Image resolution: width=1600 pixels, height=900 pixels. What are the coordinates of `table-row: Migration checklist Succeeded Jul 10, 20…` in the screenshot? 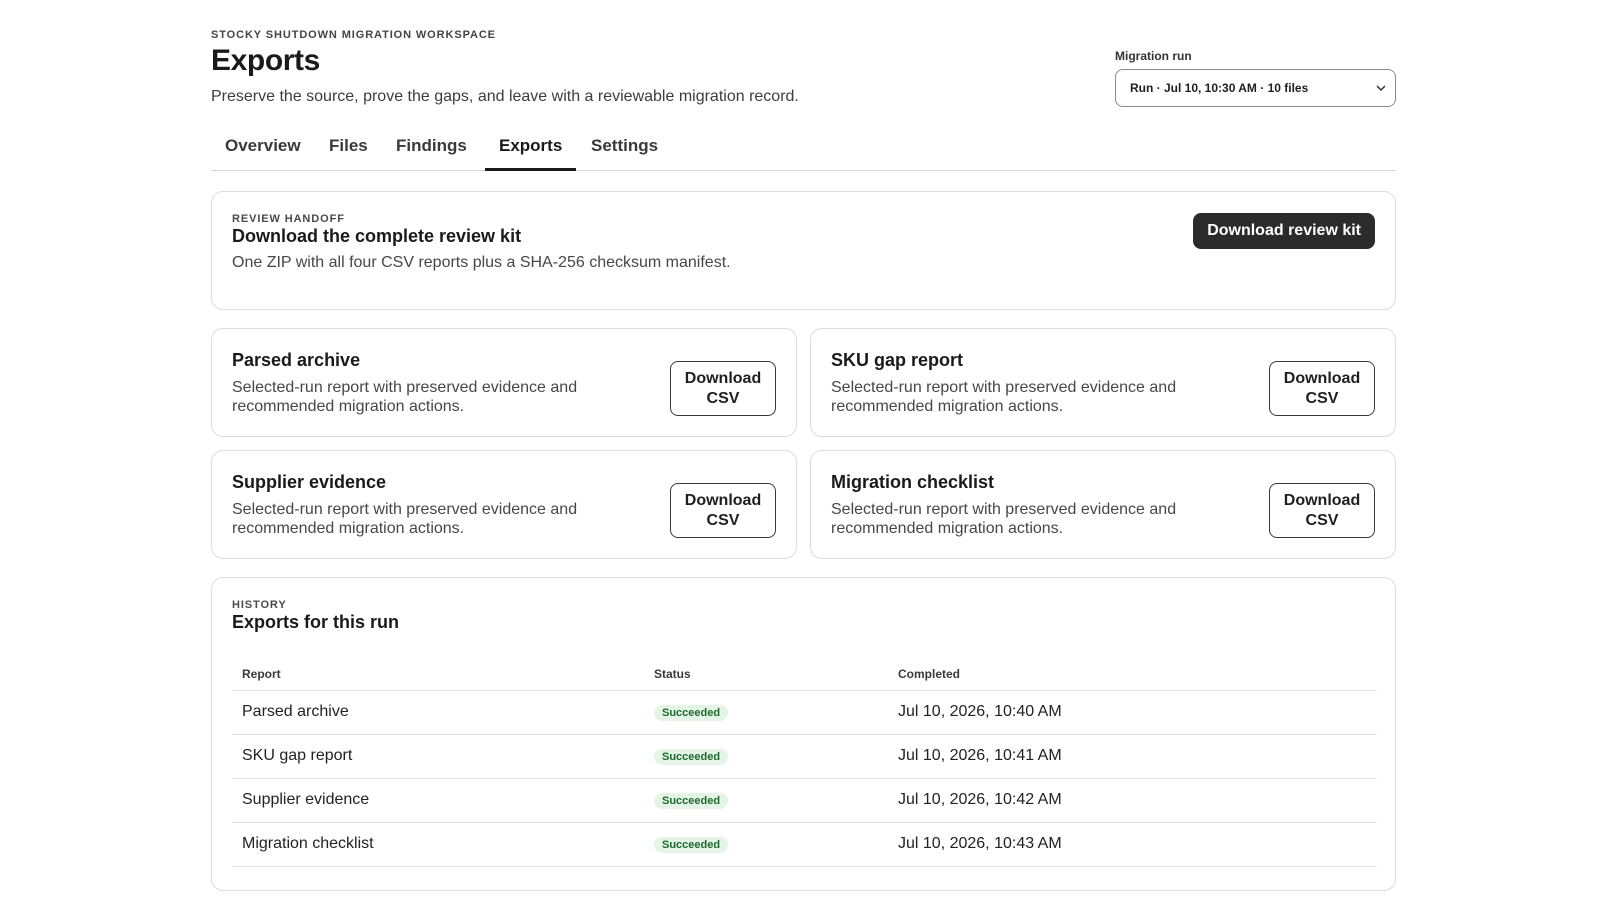 It's located at (804, 844).